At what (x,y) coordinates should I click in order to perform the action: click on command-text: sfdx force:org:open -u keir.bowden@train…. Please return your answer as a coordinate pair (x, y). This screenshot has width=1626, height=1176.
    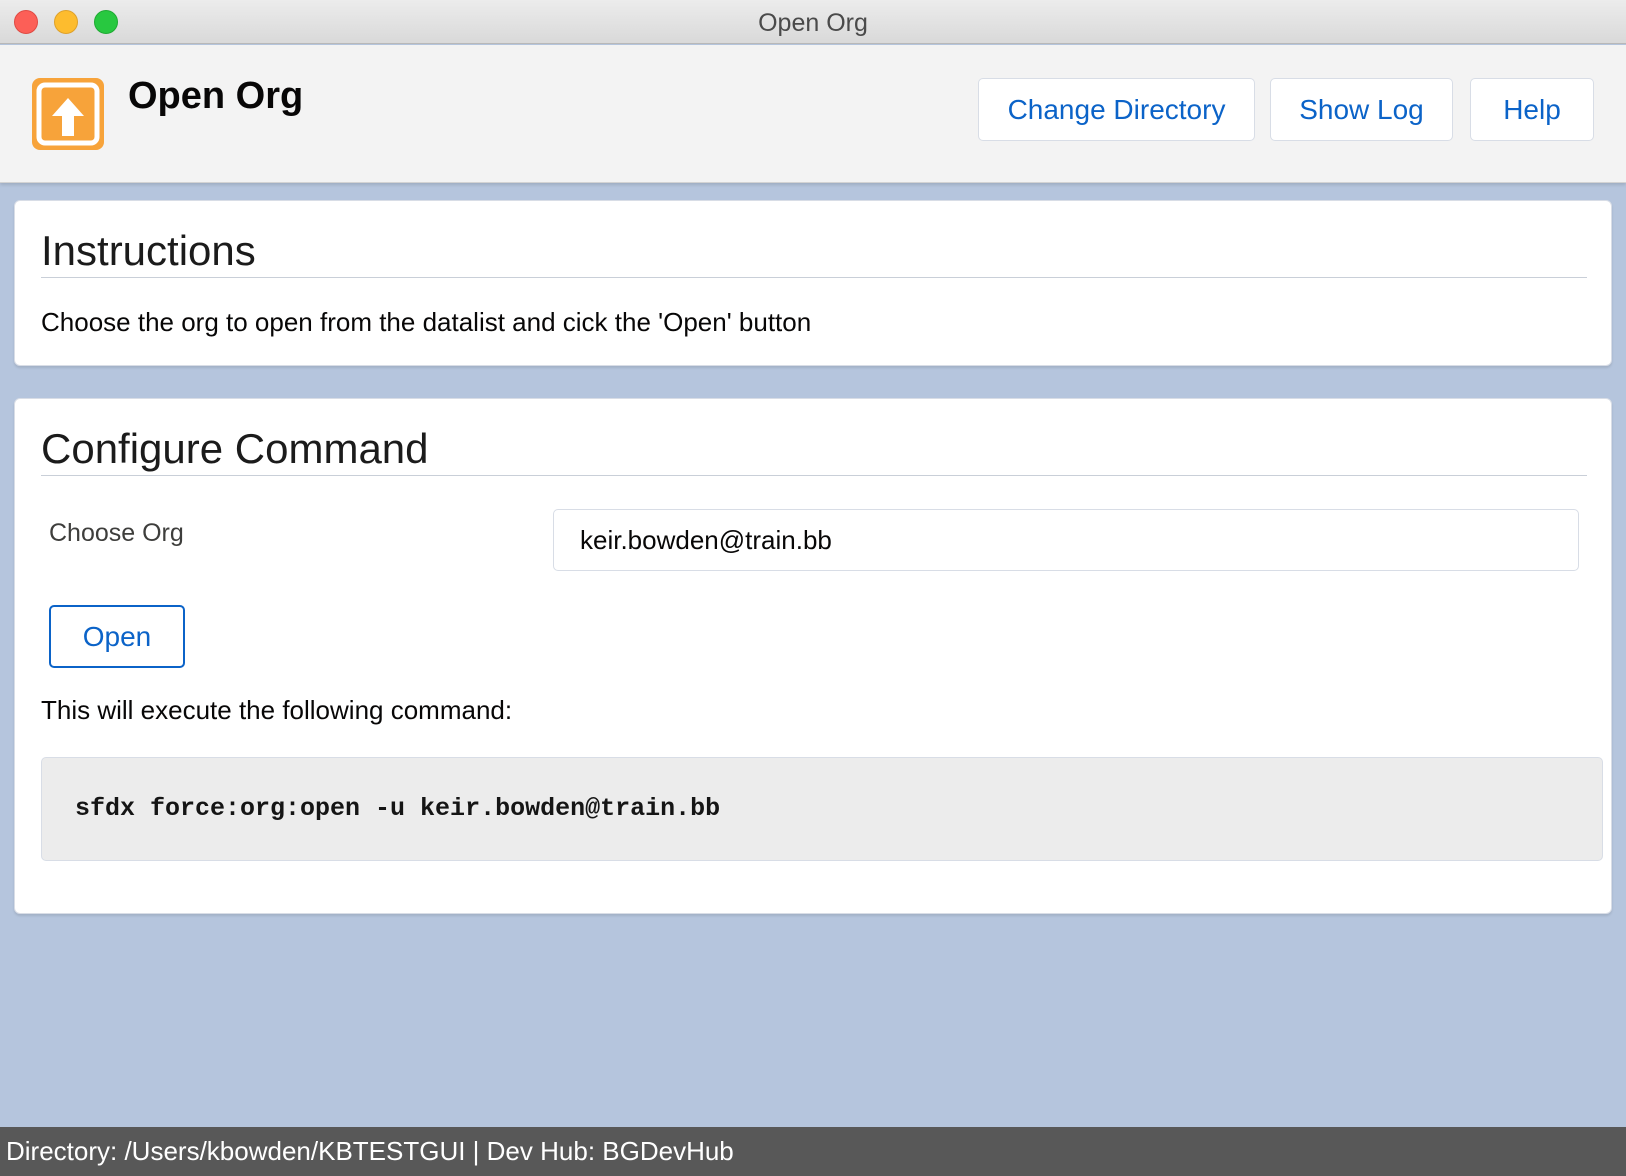
    Looking at the image, I should click on (398, 808).